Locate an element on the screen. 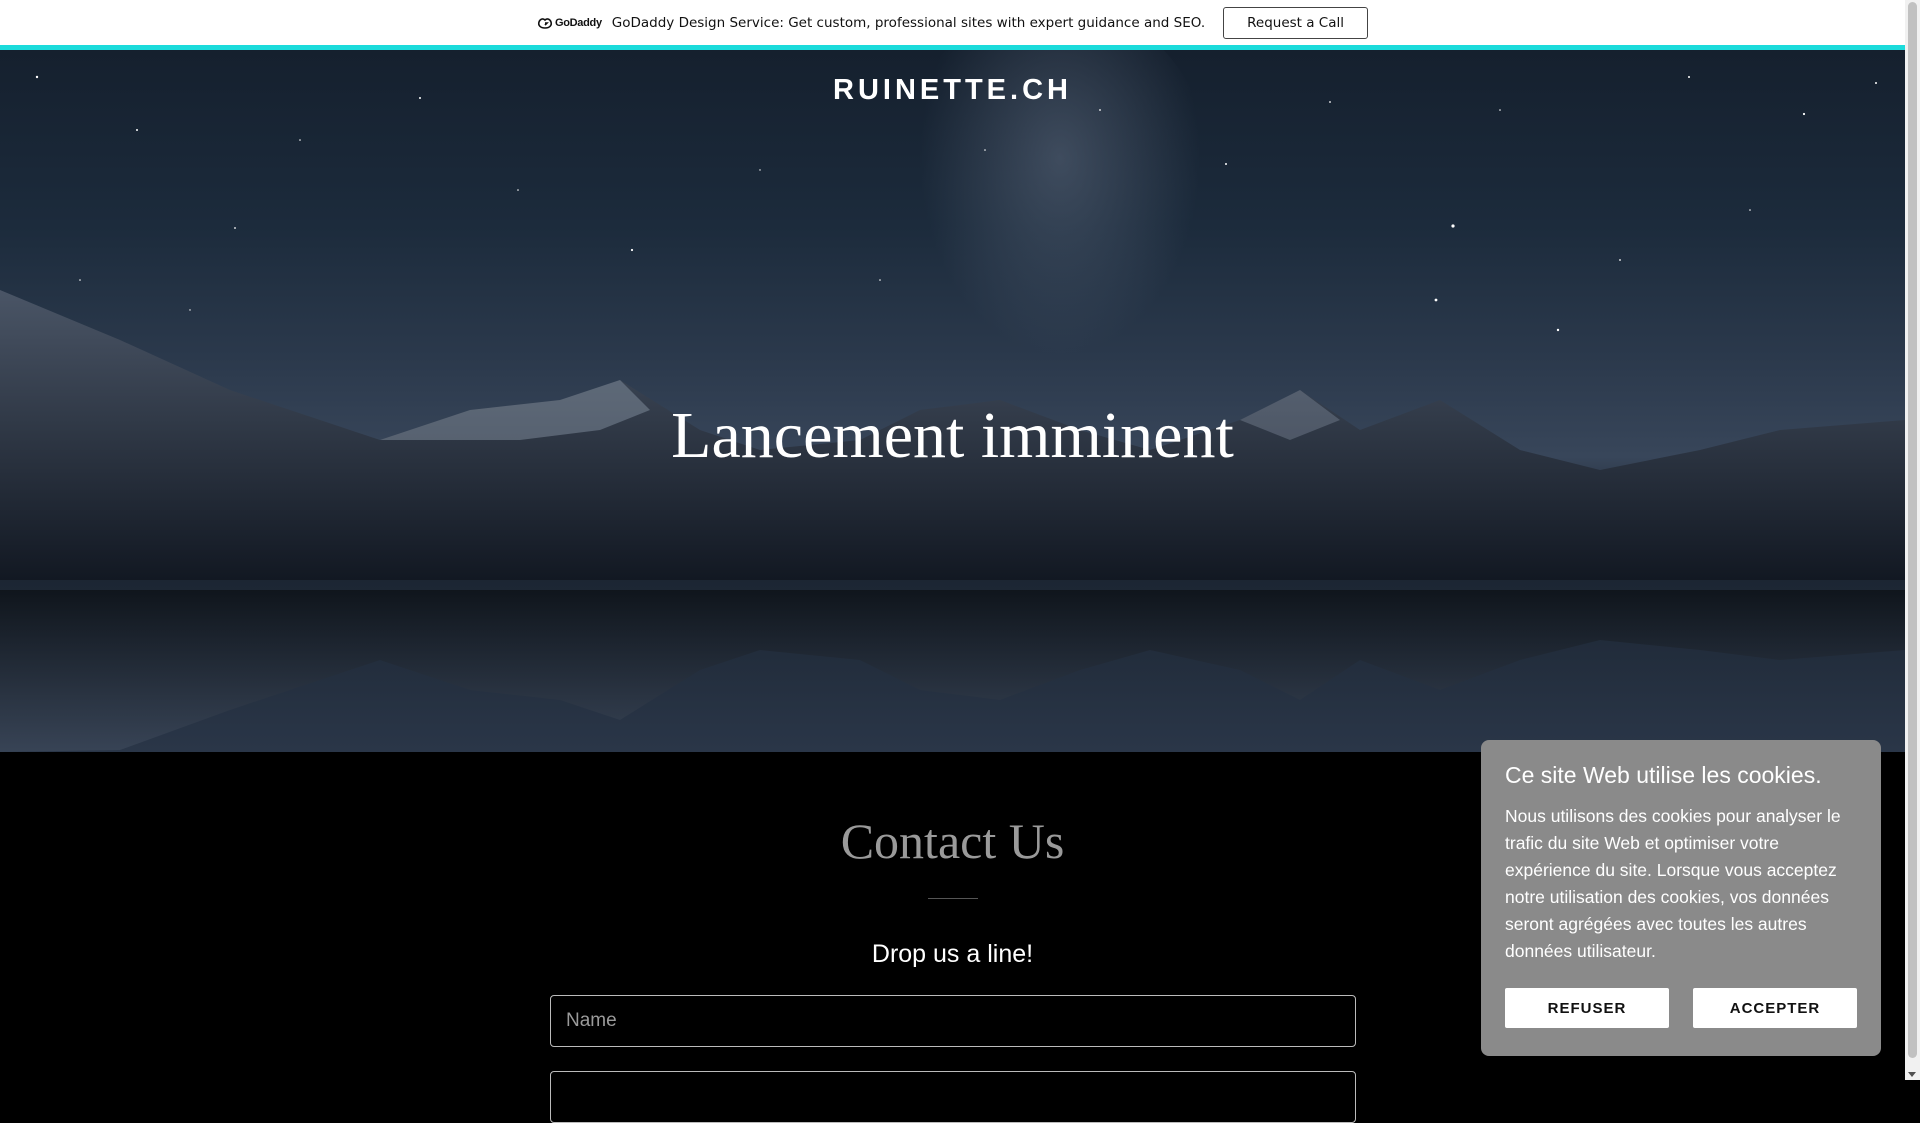 Image resolution: width=1920 pixels, height=1123 pixels. cookie-title: Ce site Web utilise les cookies. is located at coordinates (1663, 775).